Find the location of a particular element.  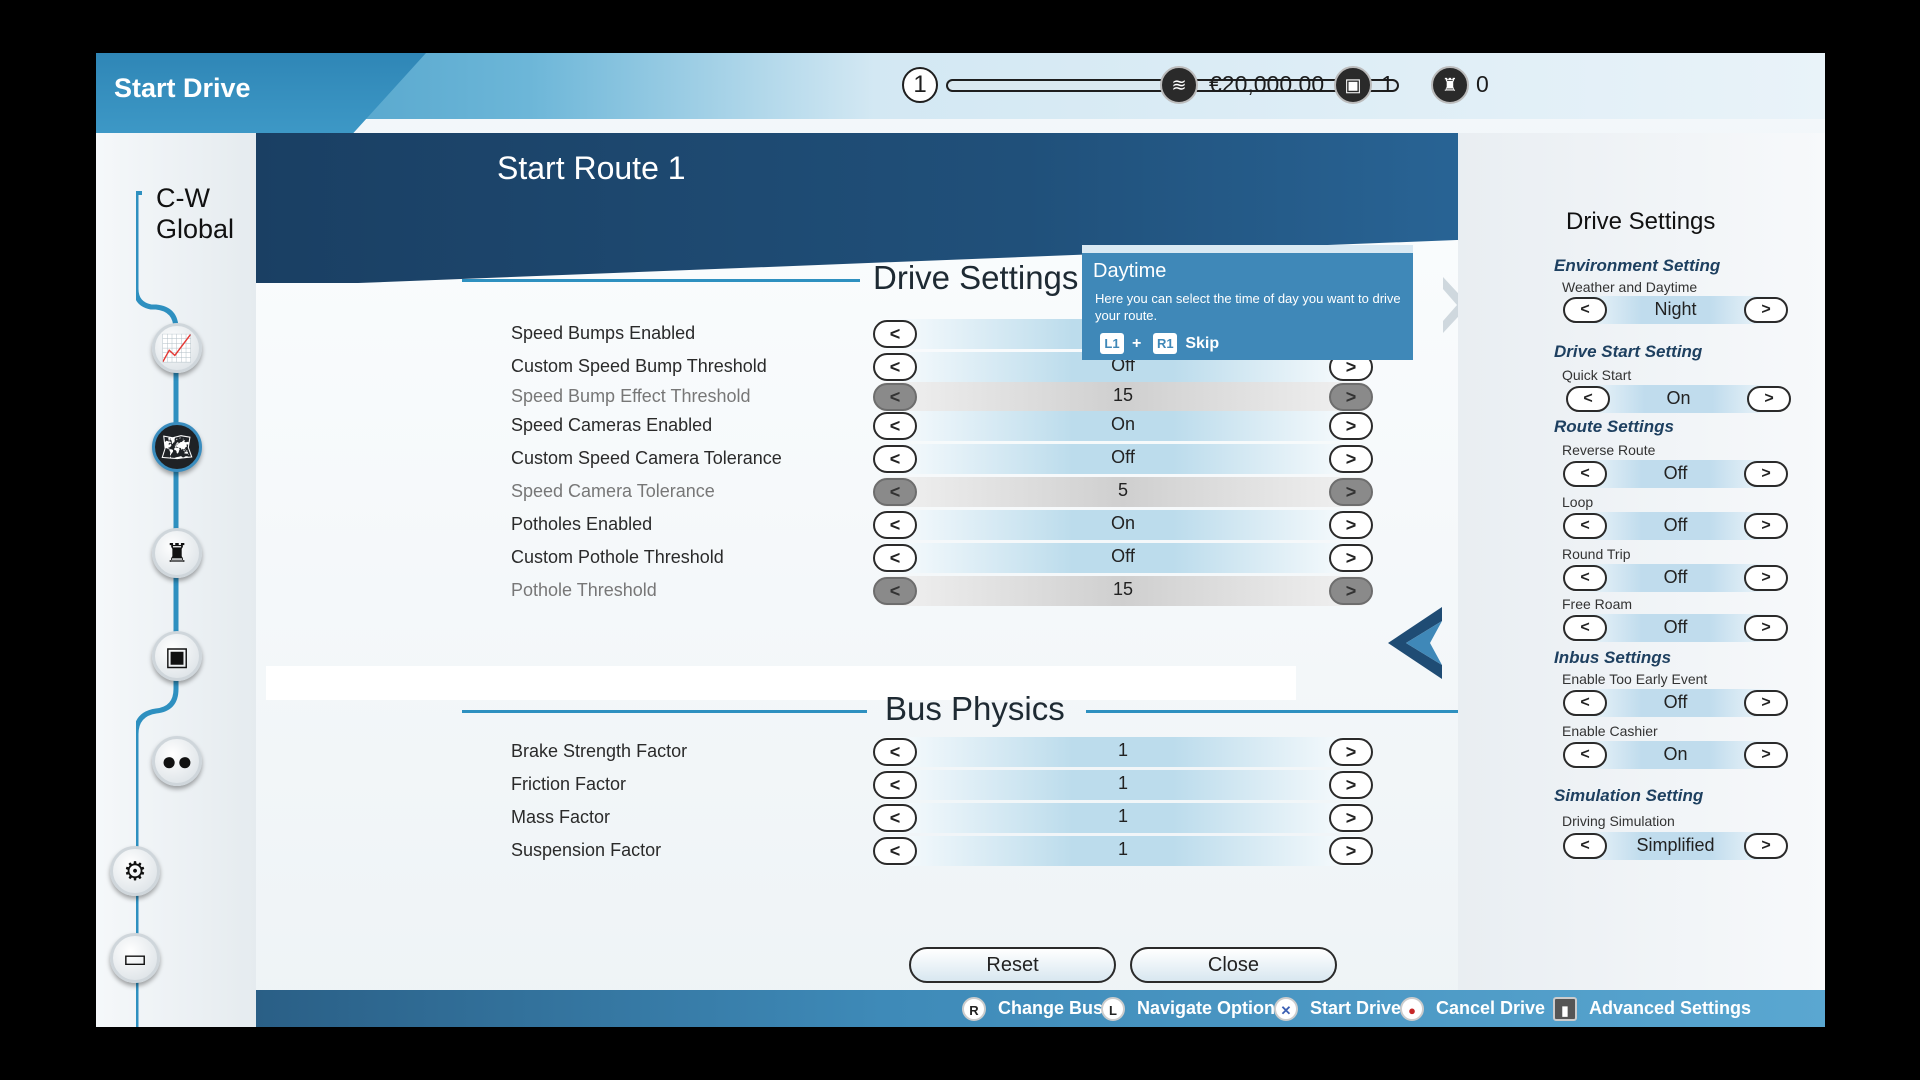

drive-setting-selector: <5 > is located at coordinates (1123, 492).